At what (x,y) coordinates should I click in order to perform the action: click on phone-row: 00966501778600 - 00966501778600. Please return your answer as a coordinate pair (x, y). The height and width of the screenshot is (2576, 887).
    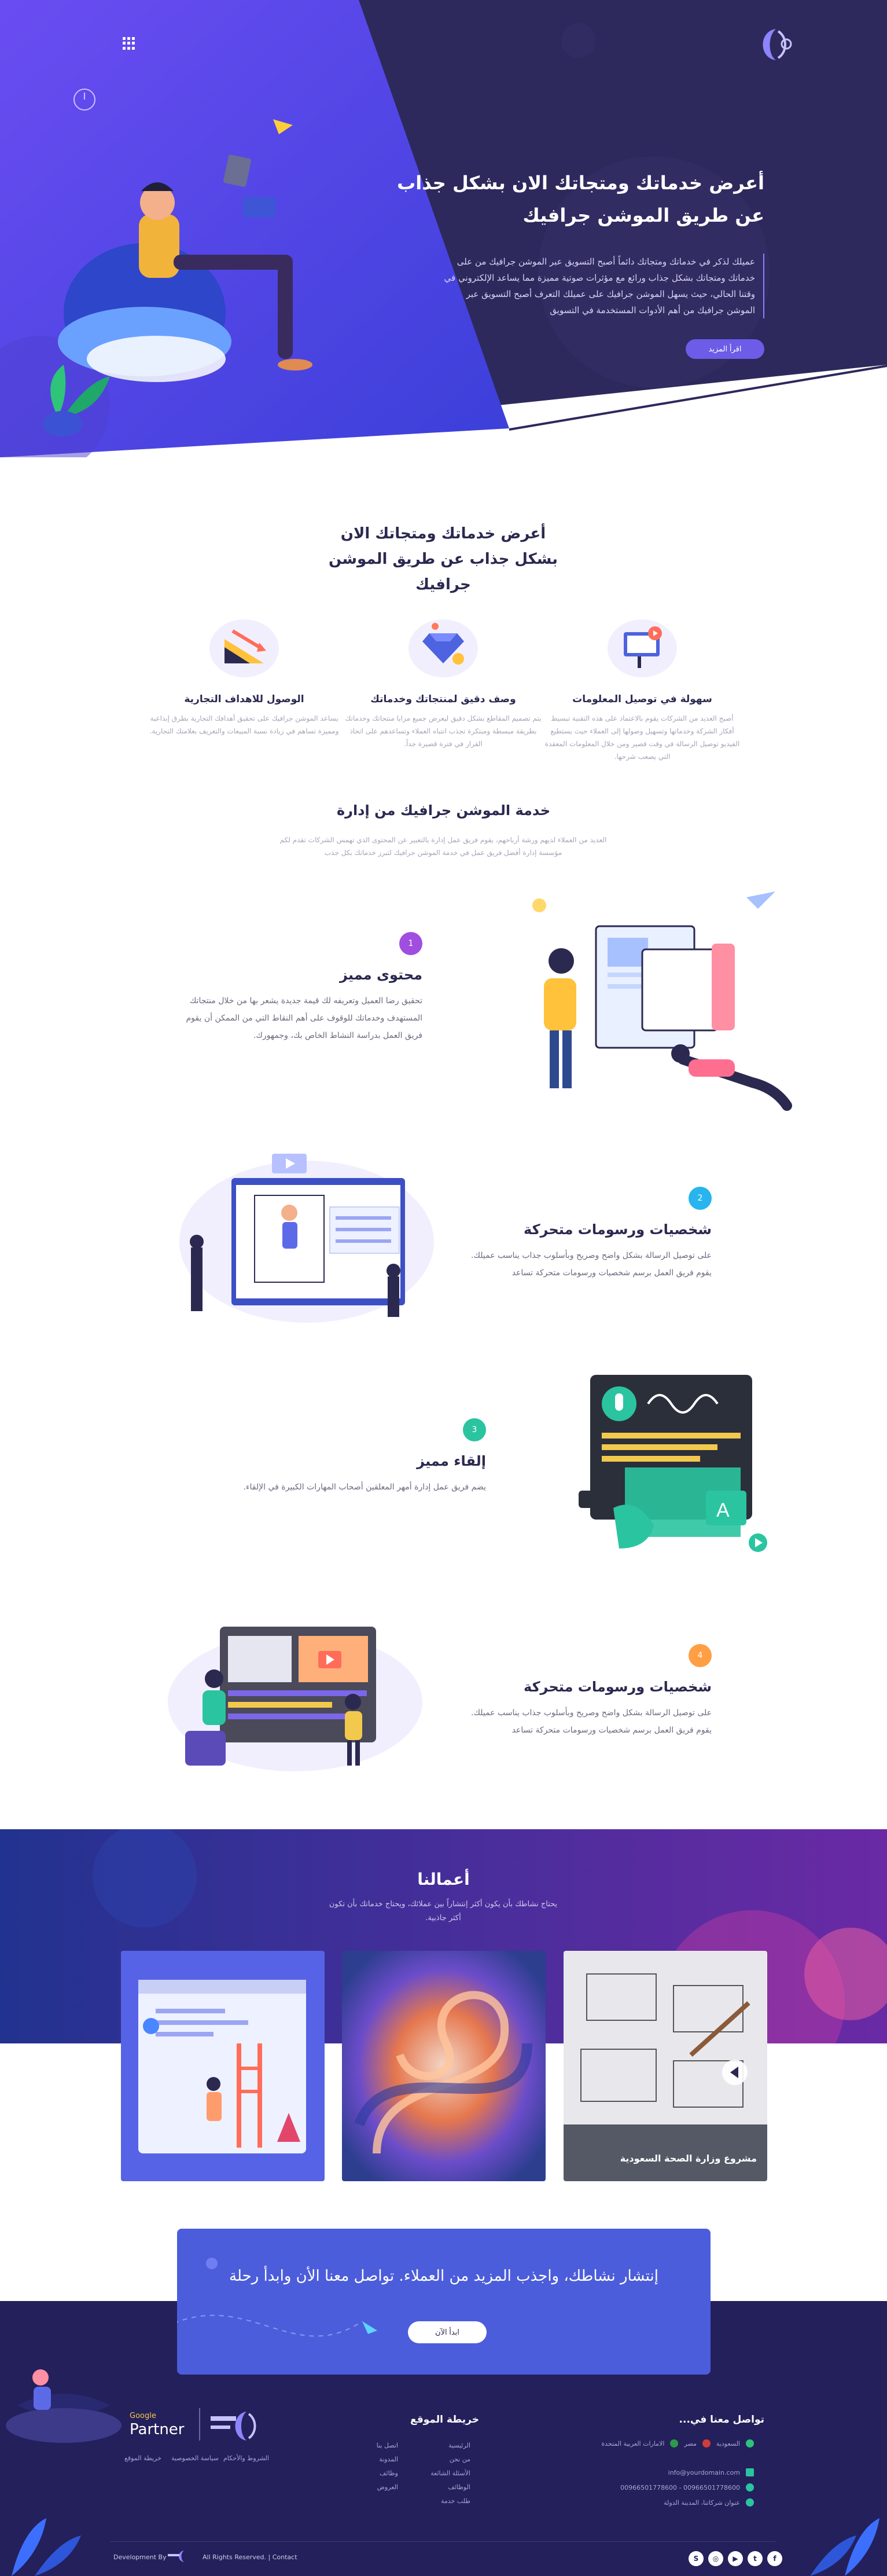
    Looking at the image, I should click on (661, 2487).